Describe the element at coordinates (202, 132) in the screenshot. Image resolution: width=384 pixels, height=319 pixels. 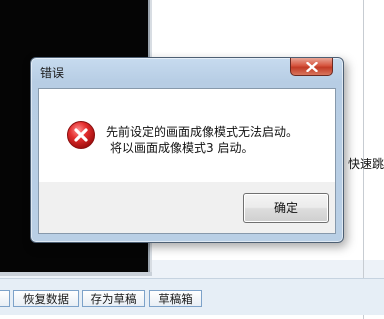
I see `message-line-1: 先前设定的画面成像模式无法启动。` at that location.